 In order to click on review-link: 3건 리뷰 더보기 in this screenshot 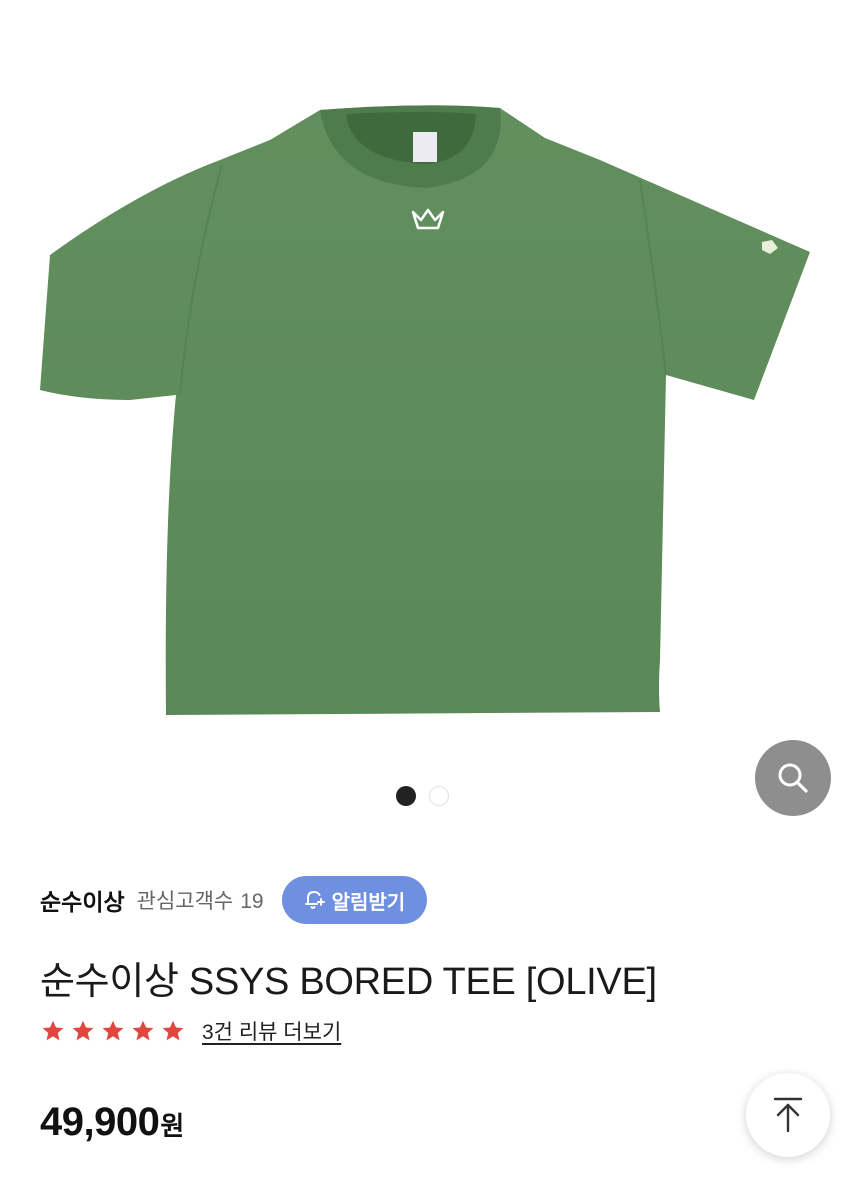, I will do `click(271, 1031)`.